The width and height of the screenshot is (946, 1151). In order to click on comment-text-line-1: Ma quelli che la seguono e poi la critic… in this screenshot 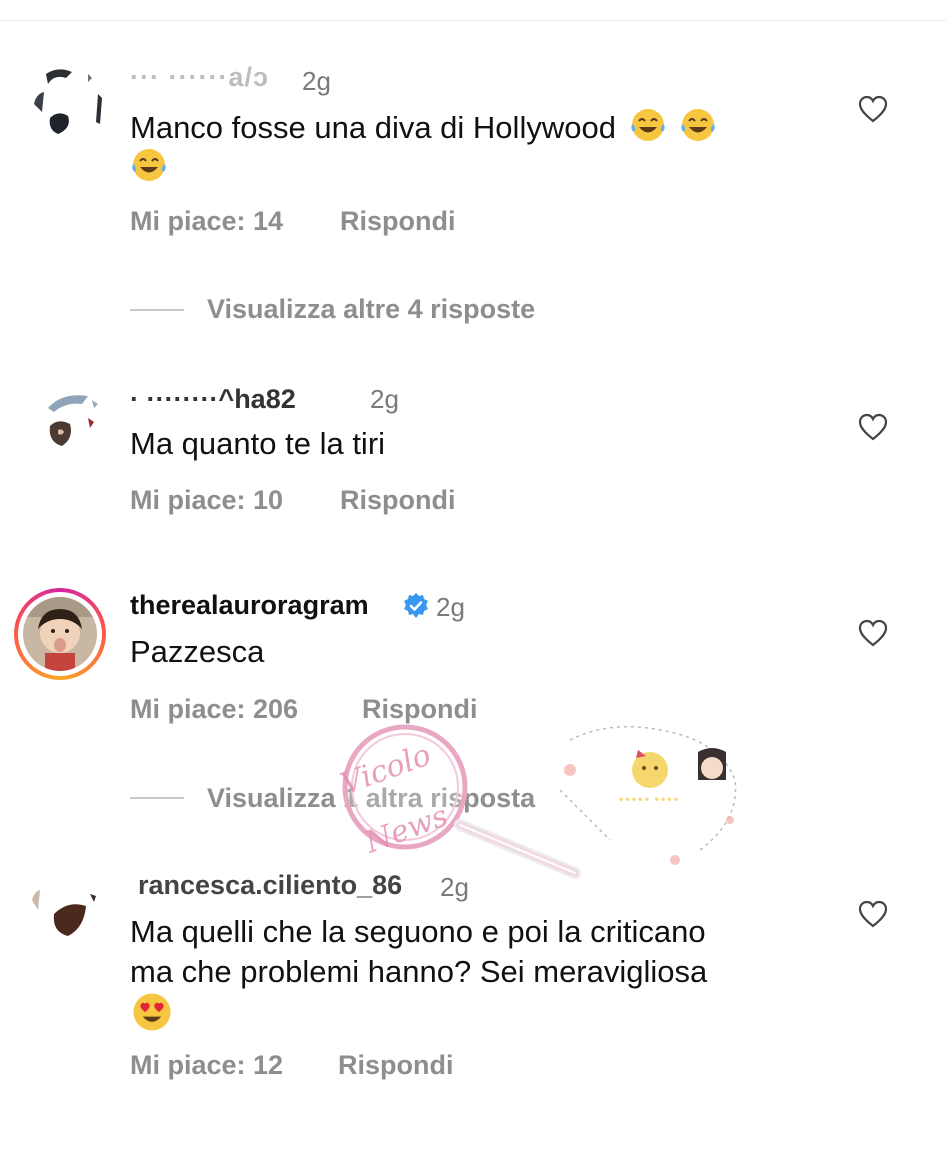, I will do `click(418, 931)`.